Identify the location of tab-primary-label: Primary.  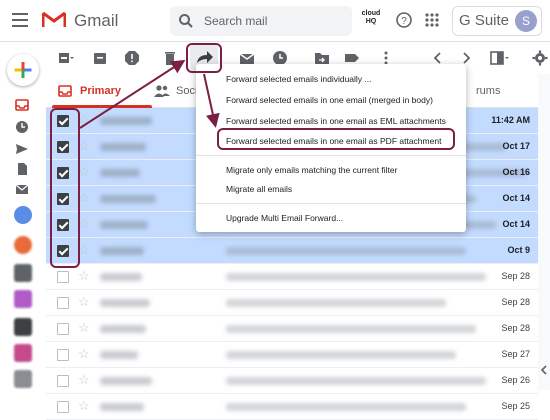
(100, 91).